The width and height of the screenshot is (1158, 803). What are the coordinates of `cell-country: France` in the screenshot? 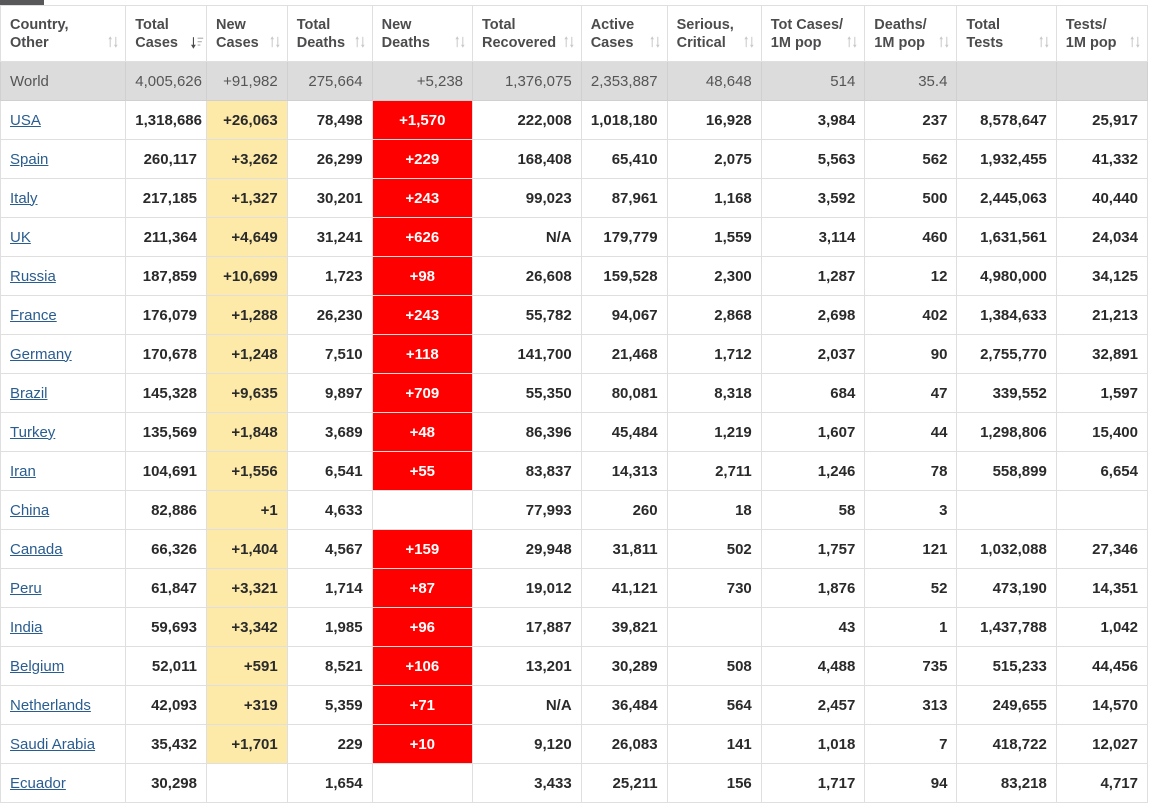 It's located at (63, 315).